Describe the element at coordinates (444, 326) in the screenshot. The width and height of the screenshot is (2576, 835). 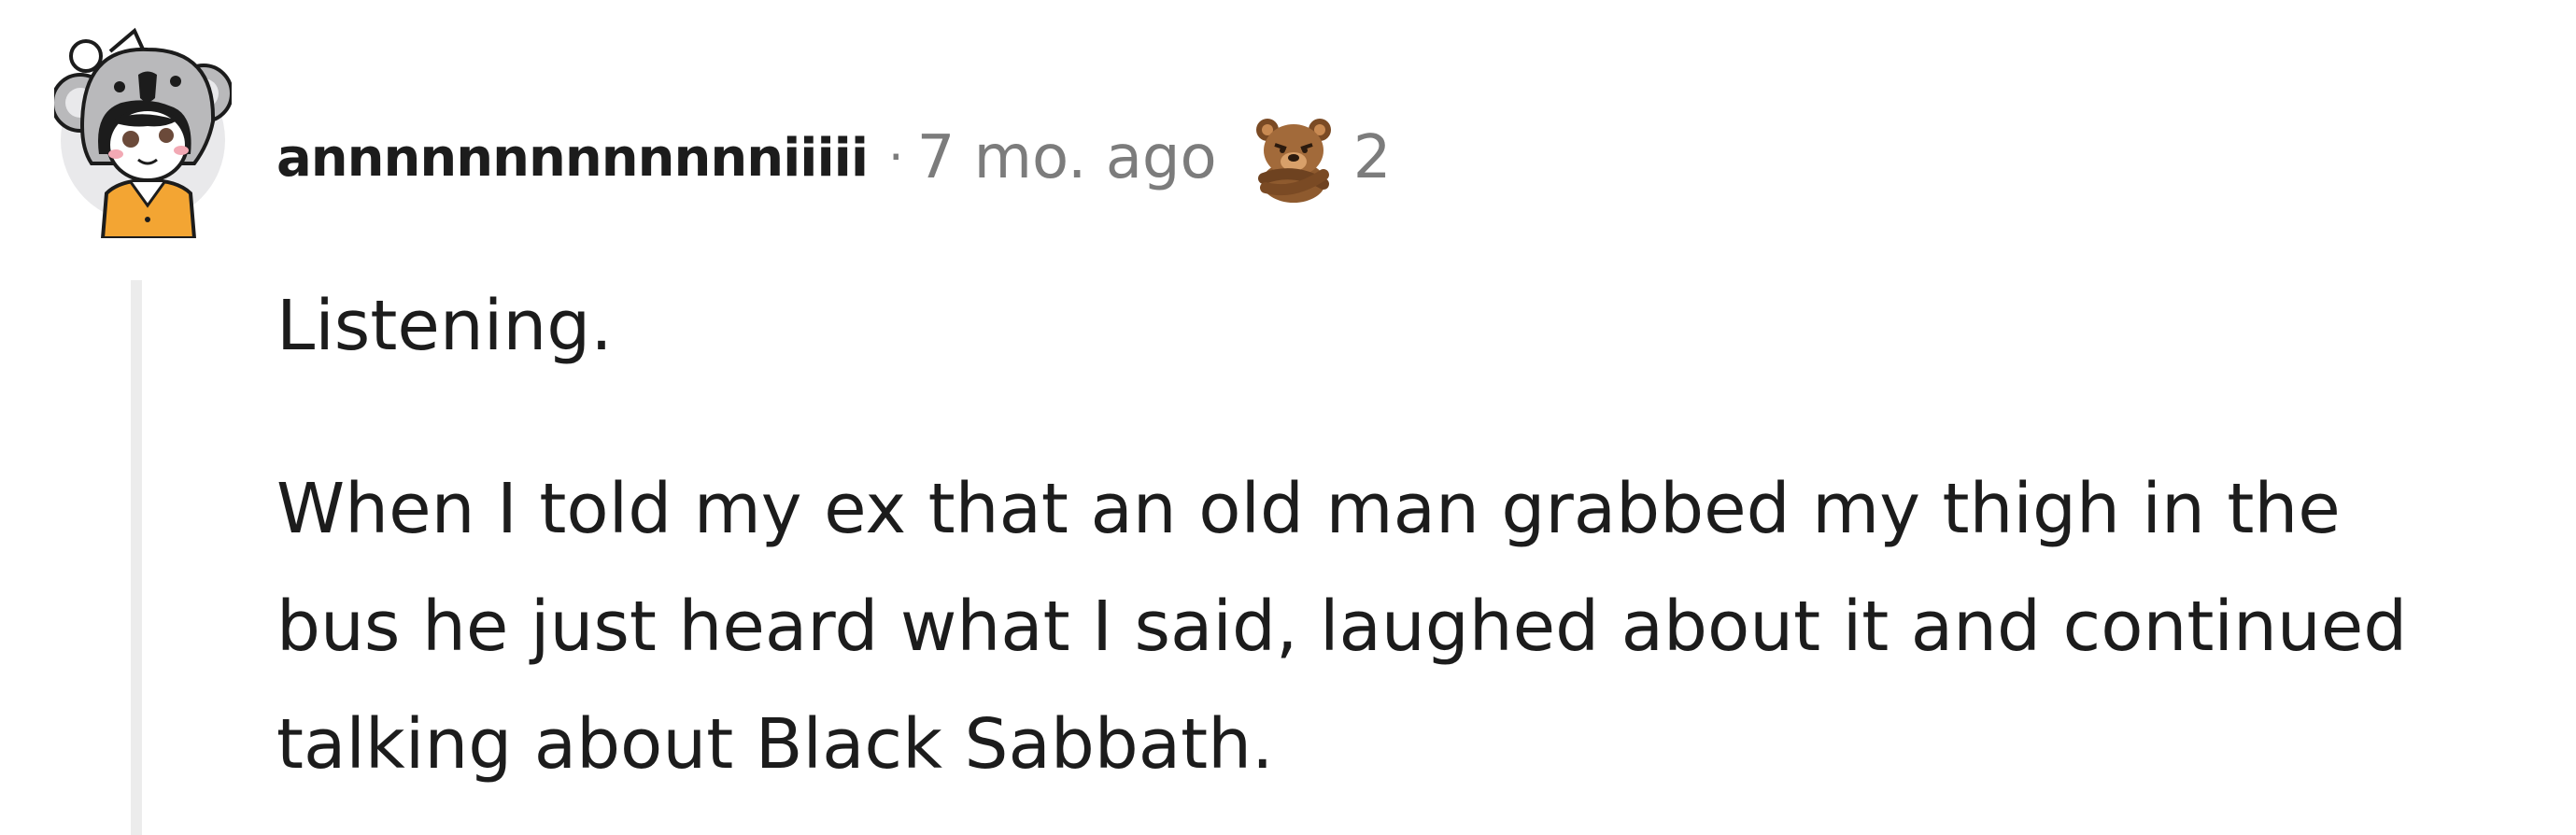
I see `comment-paragraph: Listening.` at that location.